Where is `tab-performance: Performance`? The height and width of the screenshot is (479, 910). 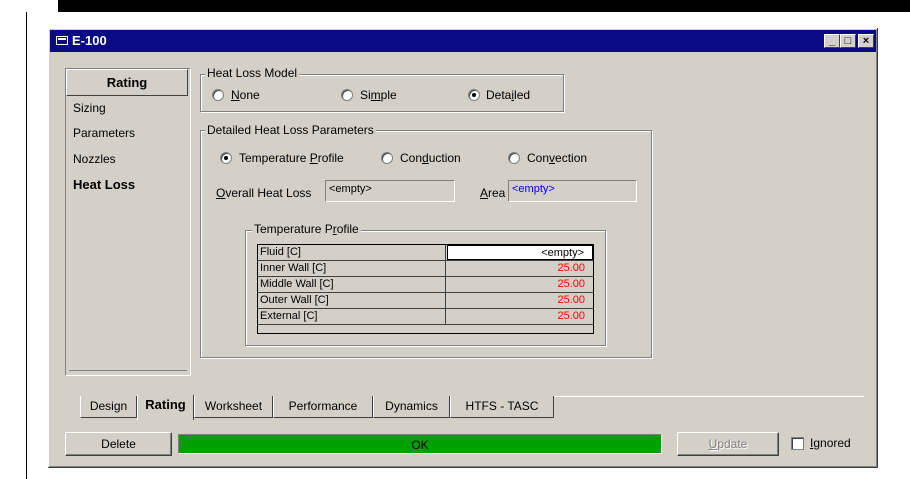 tab-performance: Performance is located at coordinates (323, 407).